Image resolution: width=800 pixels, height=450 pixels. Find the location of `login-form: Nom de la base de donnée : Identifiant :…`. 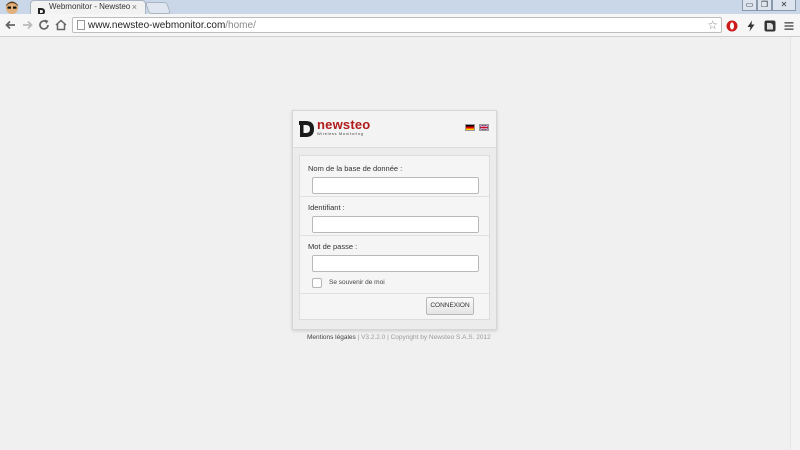

login-form: Nom de la base de donnée : Identifiant :… is located at coordinates (394, 237).